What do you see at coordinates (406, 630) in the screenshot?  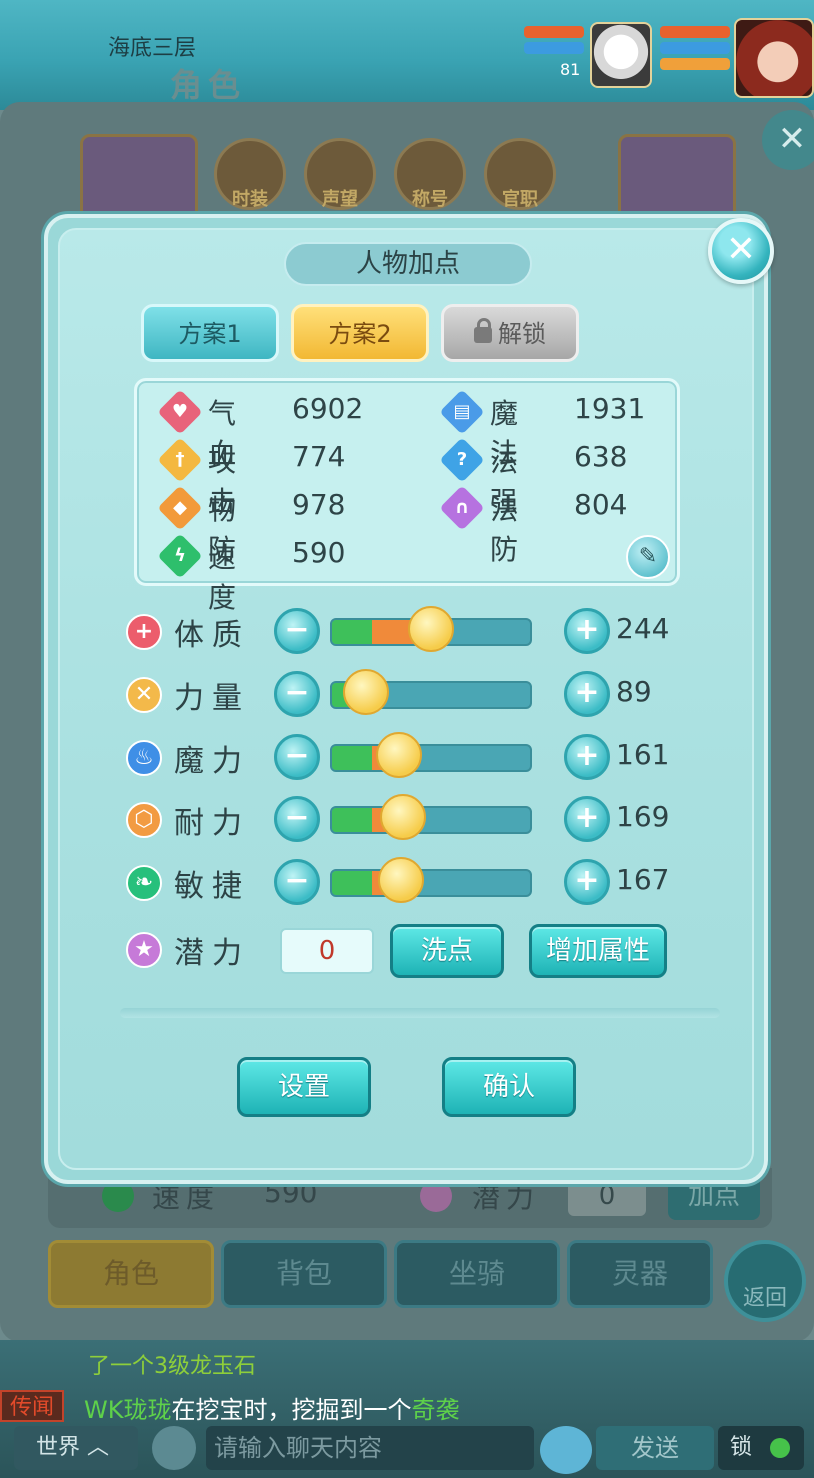 I see `attribute-row: + 体质 − +244` at bounding box center [406, 630].